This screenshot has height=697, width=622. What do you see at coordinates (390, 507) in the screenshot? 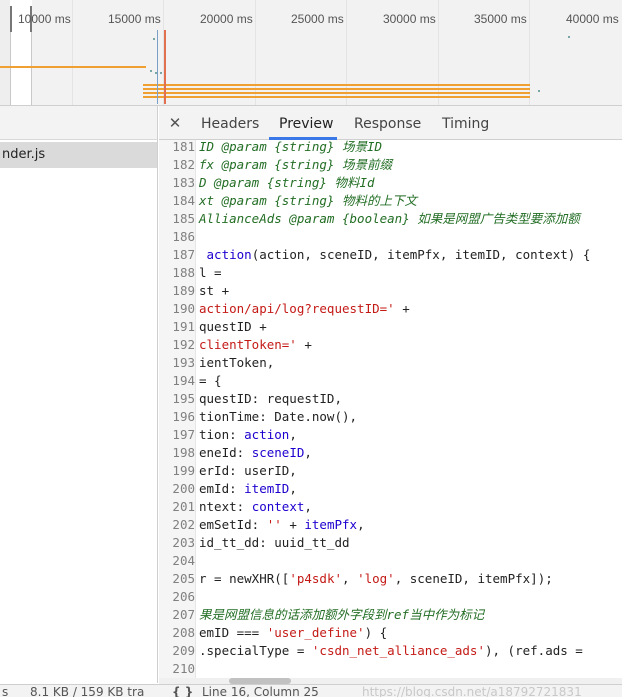
I see `code-line: 201 ntext: context,` at bounding box center [390, 507].